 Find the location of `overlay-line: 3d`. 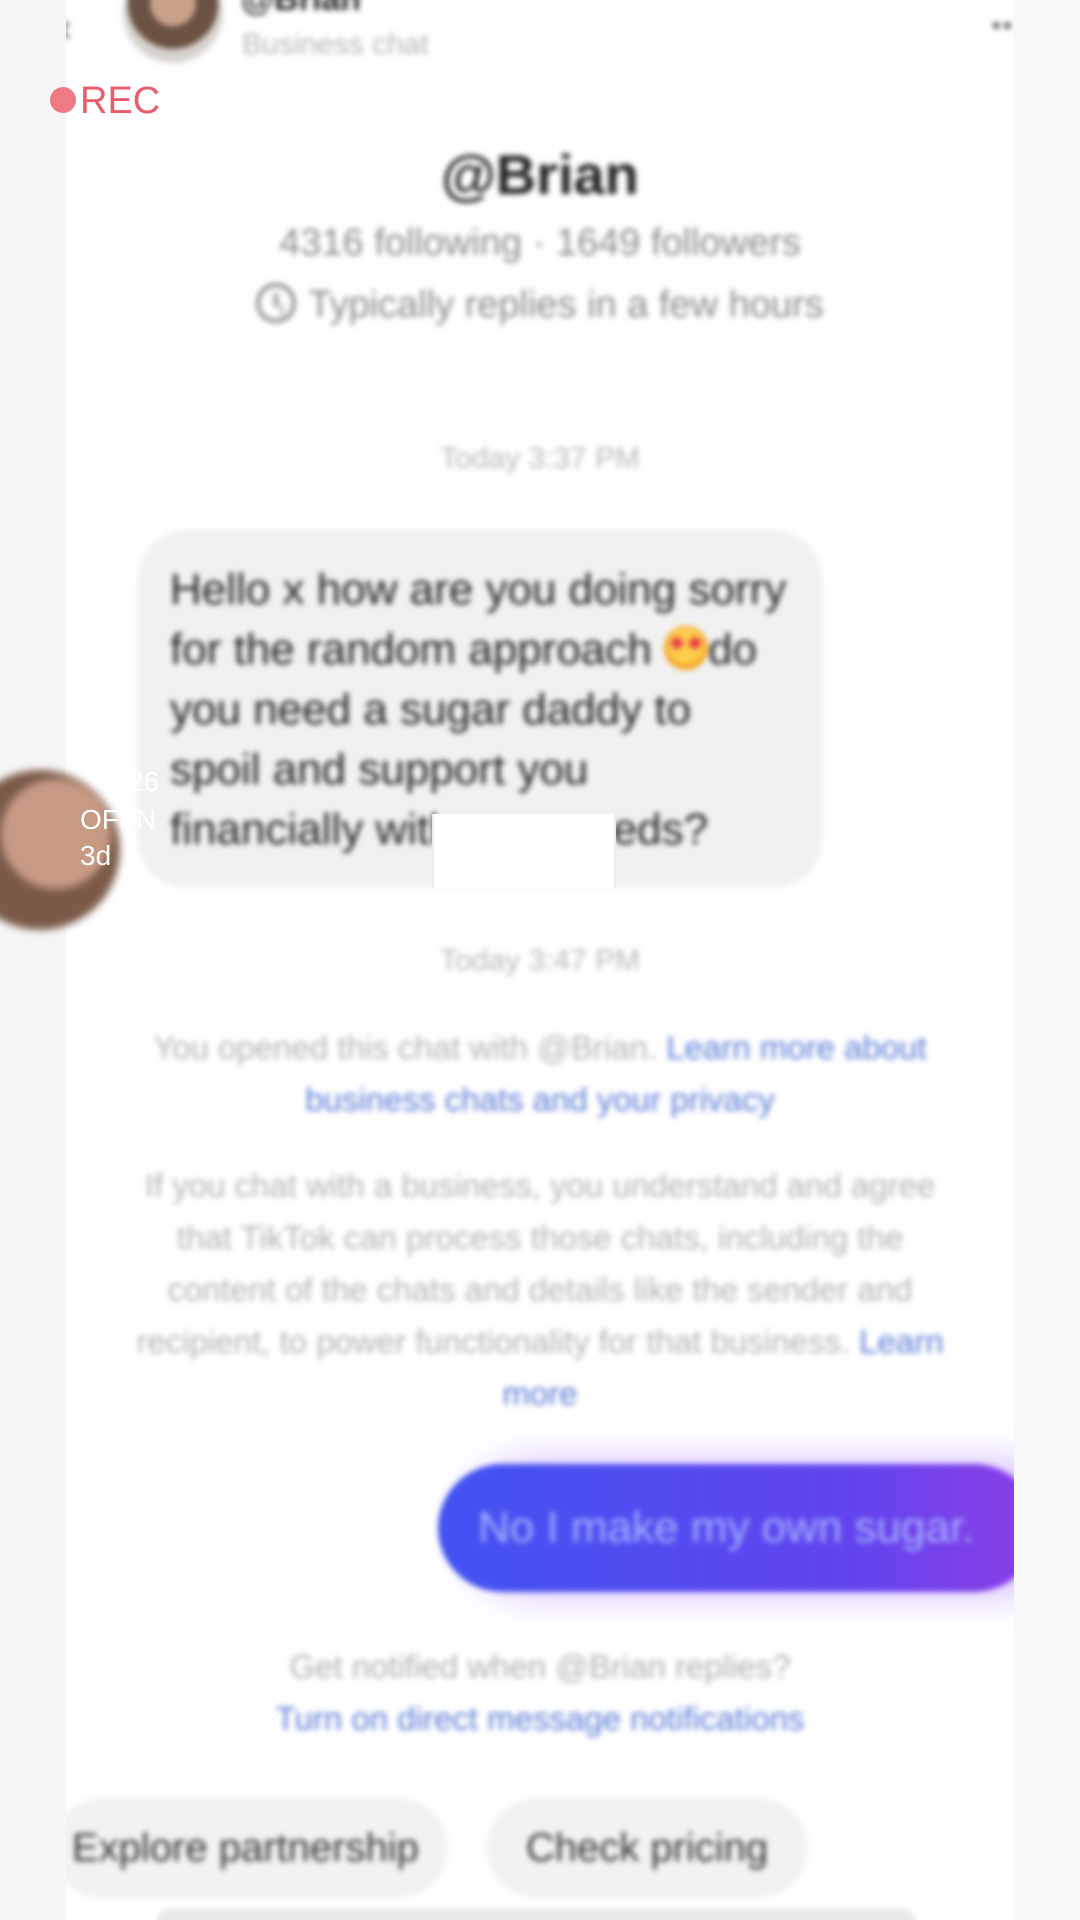

overlay-line: 3d is located at coordinates (96, 855).